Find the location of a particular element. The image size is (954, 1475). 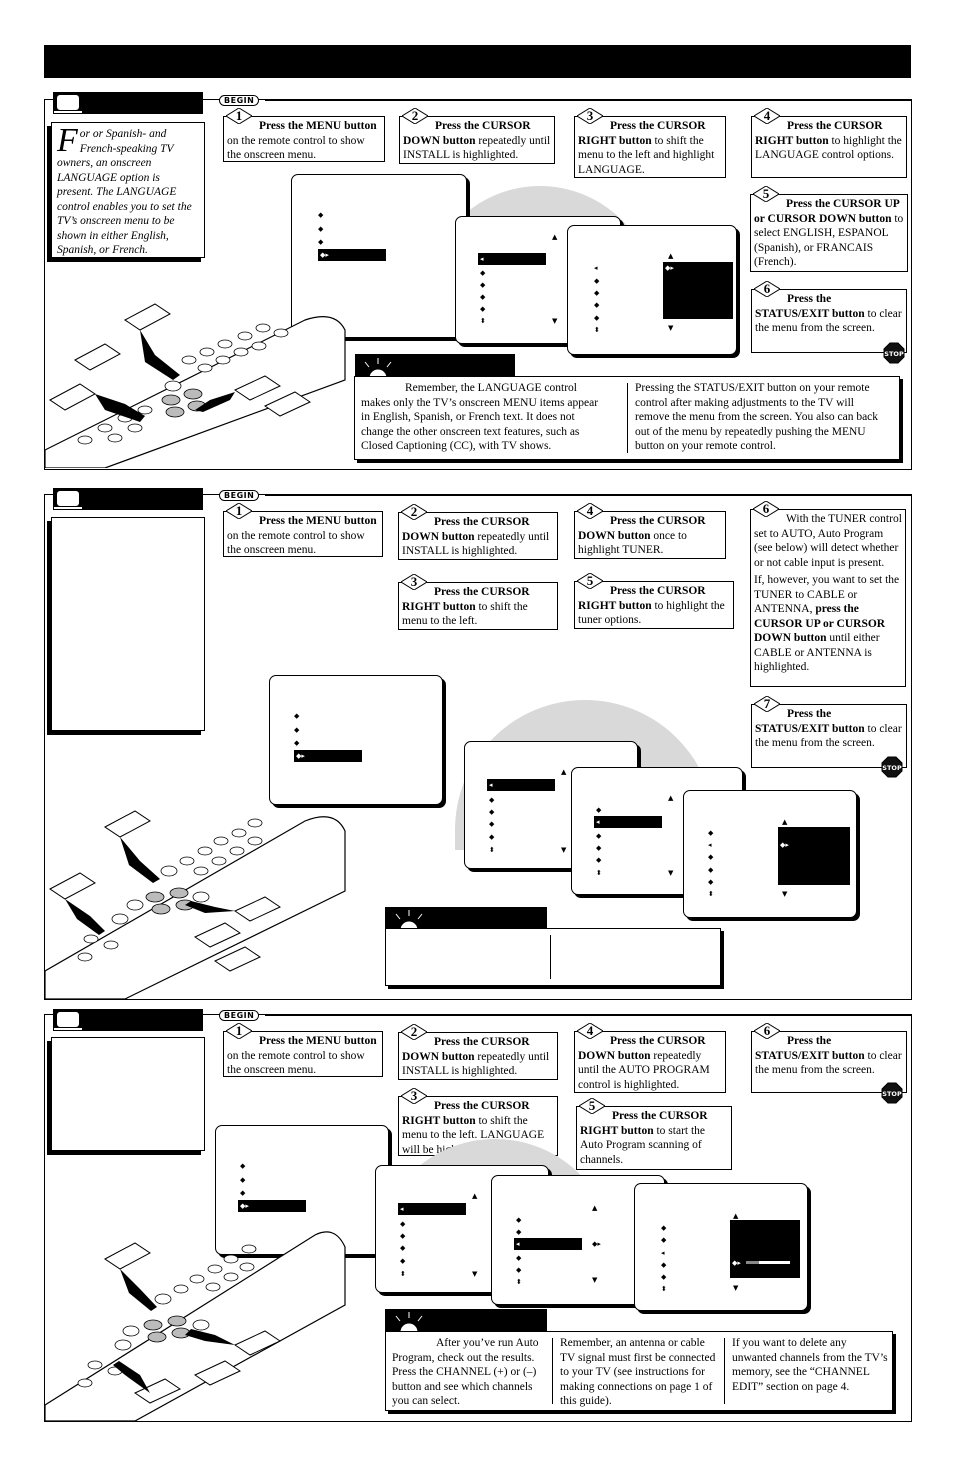

page-header-bar is located at coordinates (477, 61).